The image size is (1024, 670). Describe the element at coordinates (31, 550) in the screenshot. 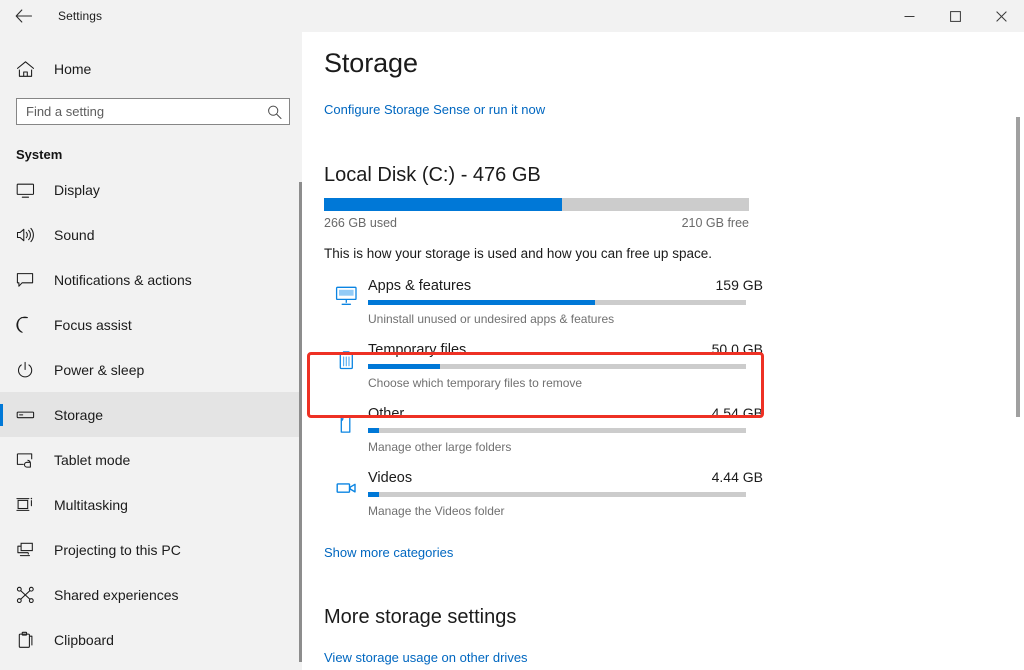

I see `project-icon` at that location.